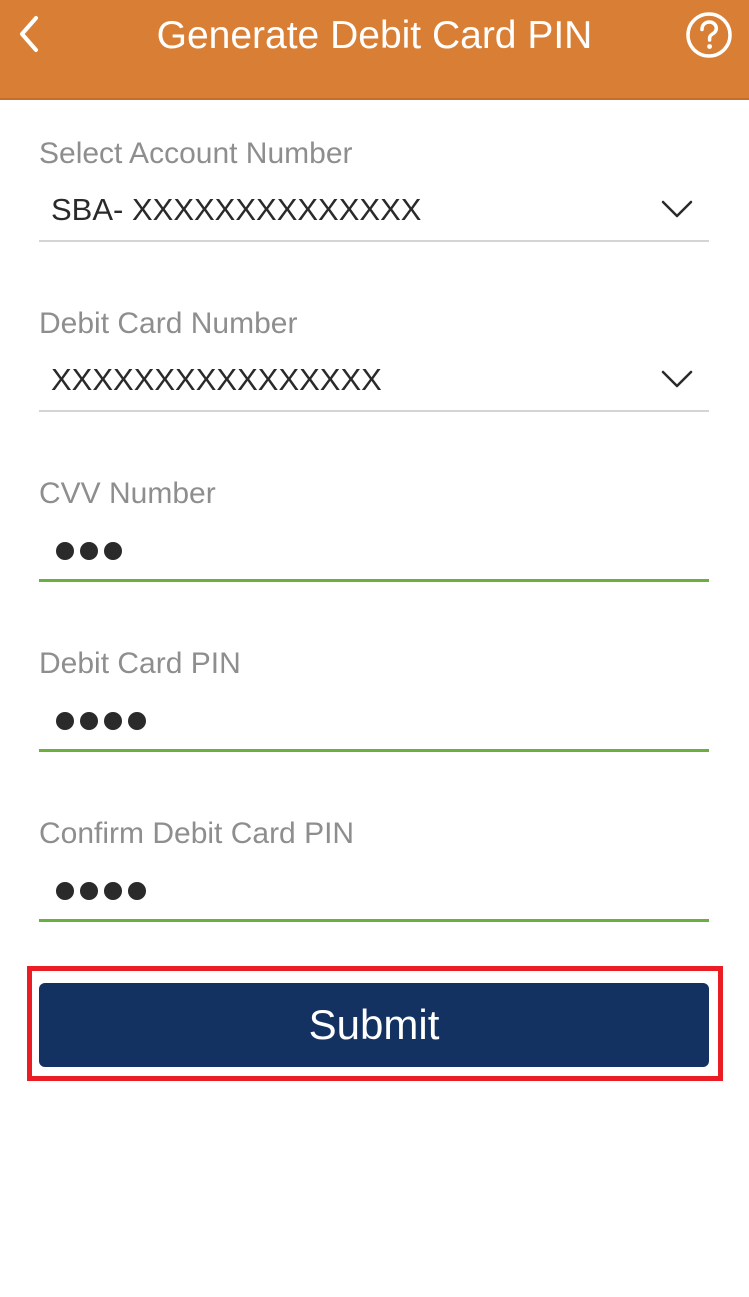 This screenshot has width=749, height=1297. I want to click on confirm-pin-label: Confirm Debit Card PIN, so click(197, 833).